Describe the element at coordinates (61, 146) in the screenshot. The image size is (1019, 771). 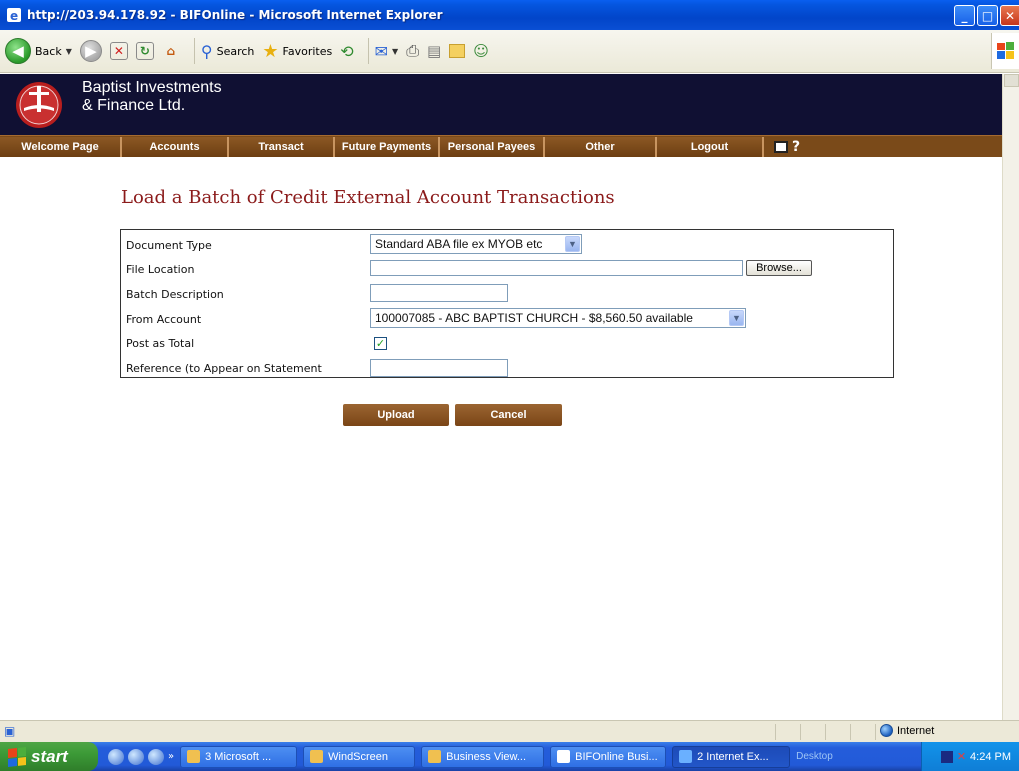
I see `nav-welcome-page: Welcome Page` at that location.